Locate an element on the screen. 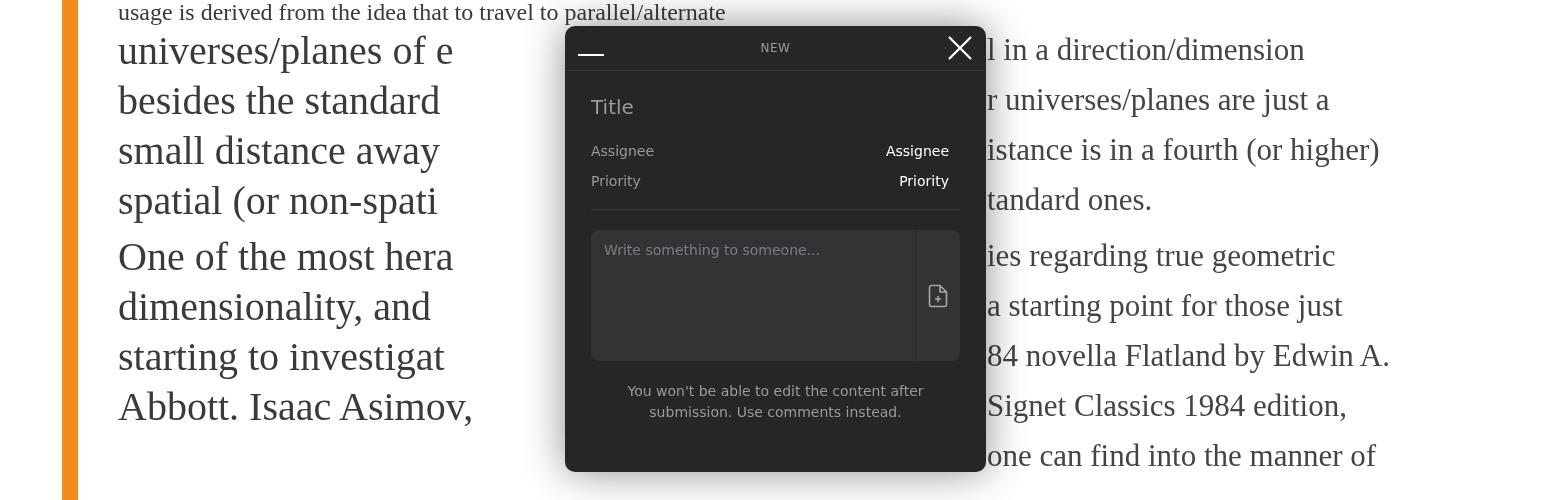  article-text-line: r universes/planes are just a is located at coordinates (1159, 100).